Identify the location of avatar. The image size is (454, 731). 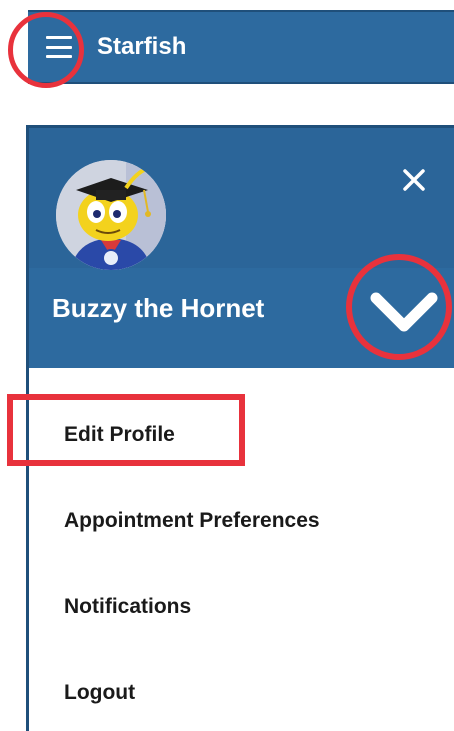
(111, 215).